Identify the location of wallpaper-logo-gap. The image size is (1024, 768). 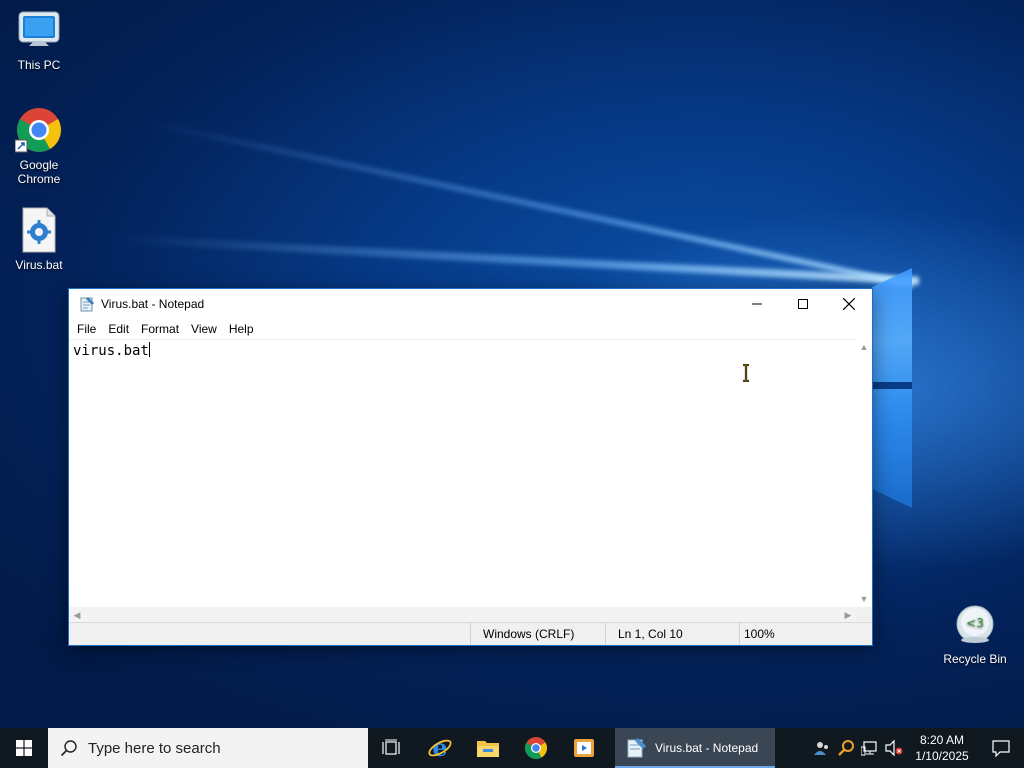
(892, 385).